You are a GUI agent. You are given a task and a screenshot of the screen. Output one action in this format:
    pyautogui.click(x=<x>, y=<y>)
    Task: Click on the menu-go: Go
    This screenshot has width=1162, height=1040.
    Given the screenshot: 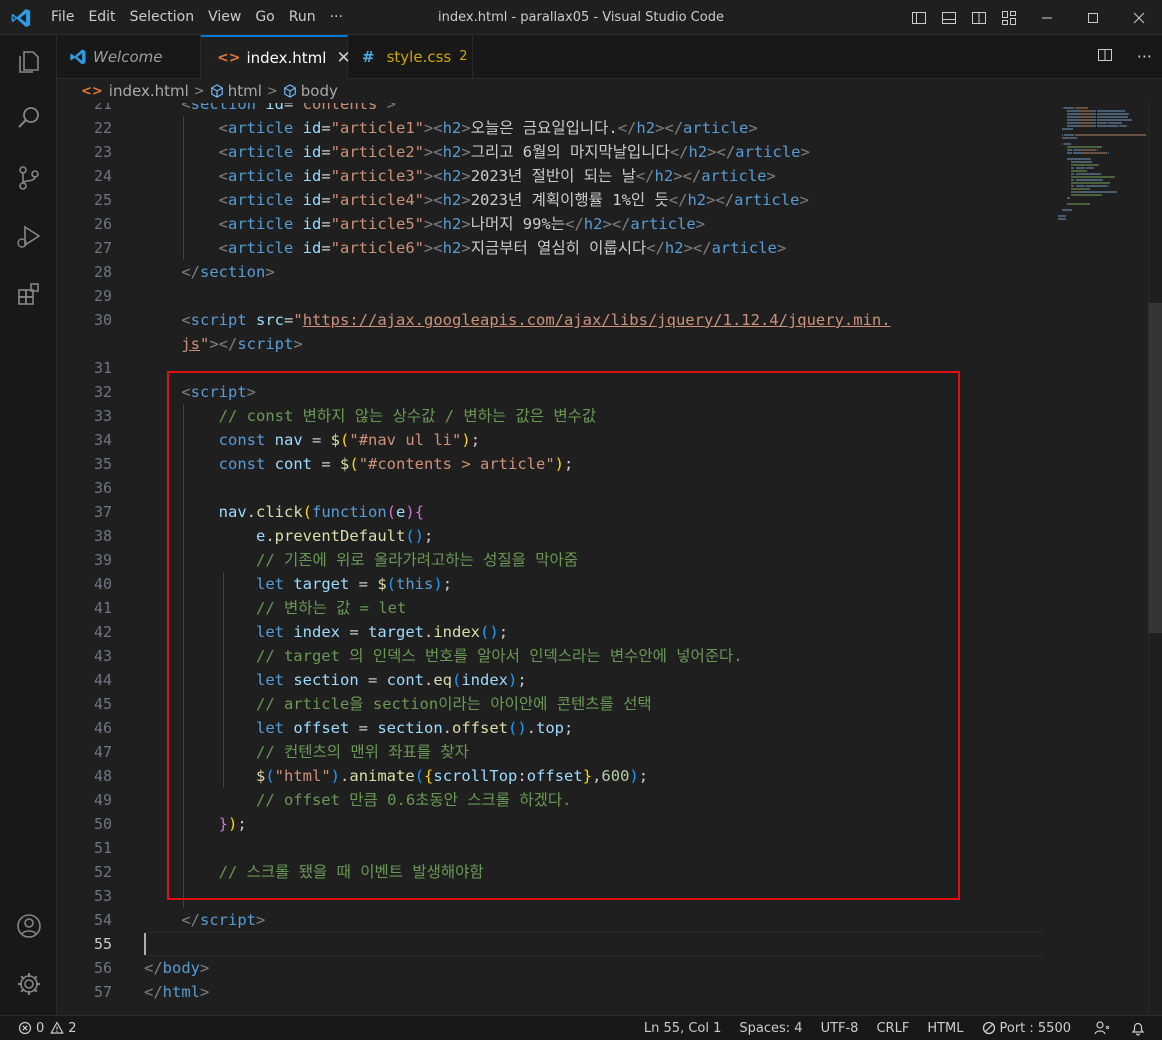 What is the action you would take?
    pyautogui.click(x=264, y=17)
    